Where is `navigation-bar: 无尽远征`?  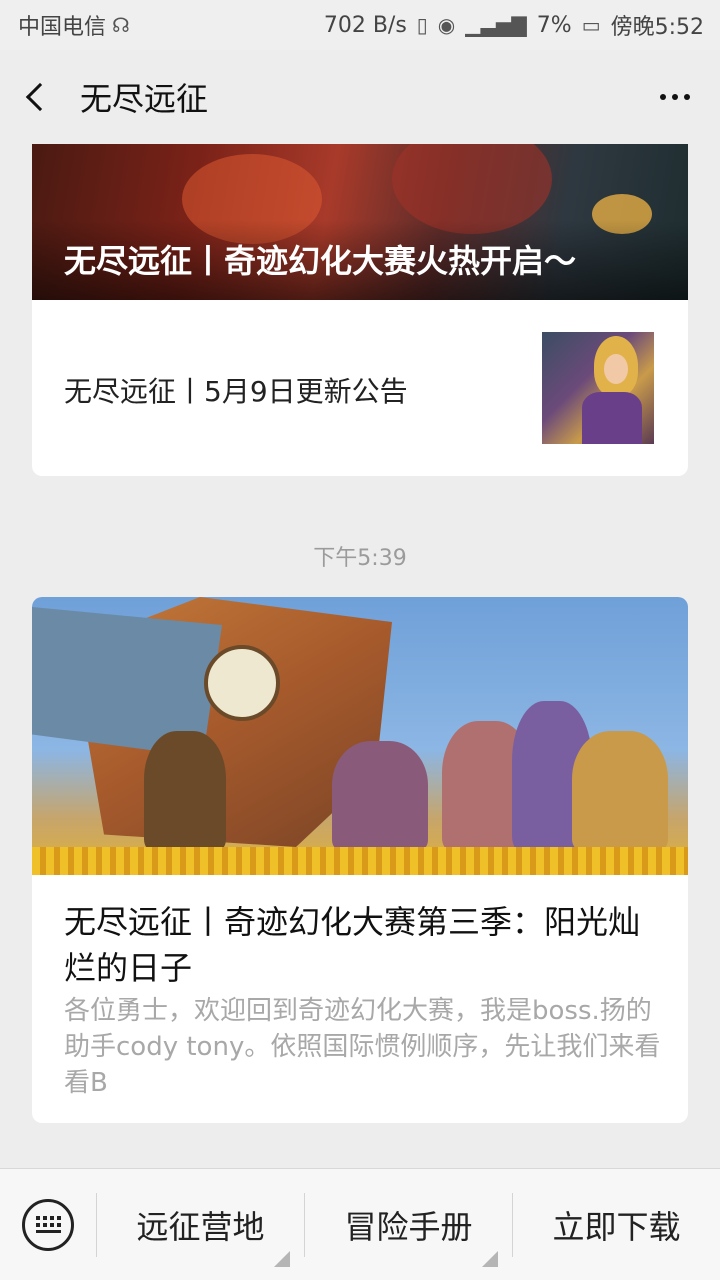 navigation-bar: 无尽远征 is located at coordinates (360, 97).